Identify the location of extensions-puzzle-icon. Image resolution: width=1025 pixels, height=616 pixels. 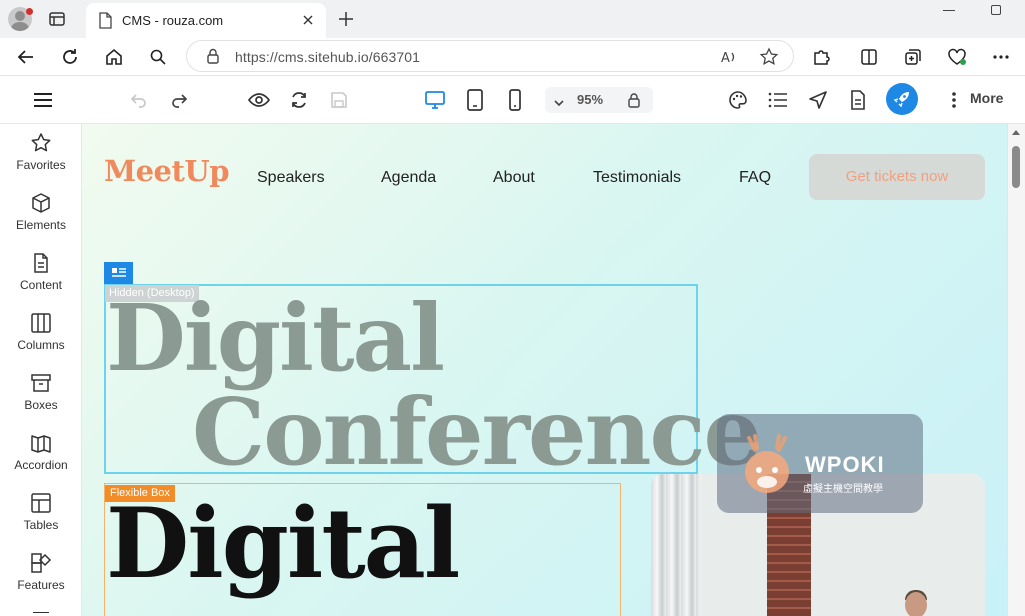
(821, 57).